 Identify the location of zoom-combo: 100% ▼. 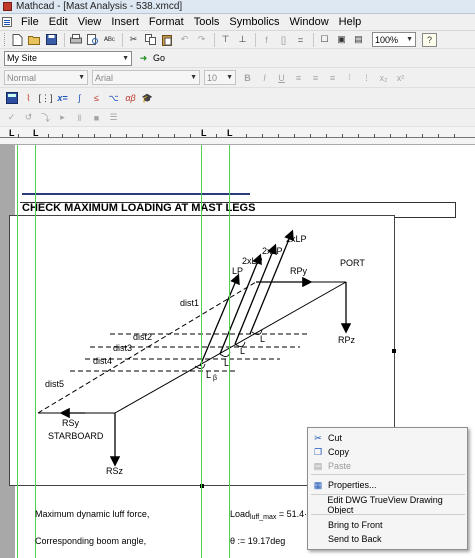
(394, 39).